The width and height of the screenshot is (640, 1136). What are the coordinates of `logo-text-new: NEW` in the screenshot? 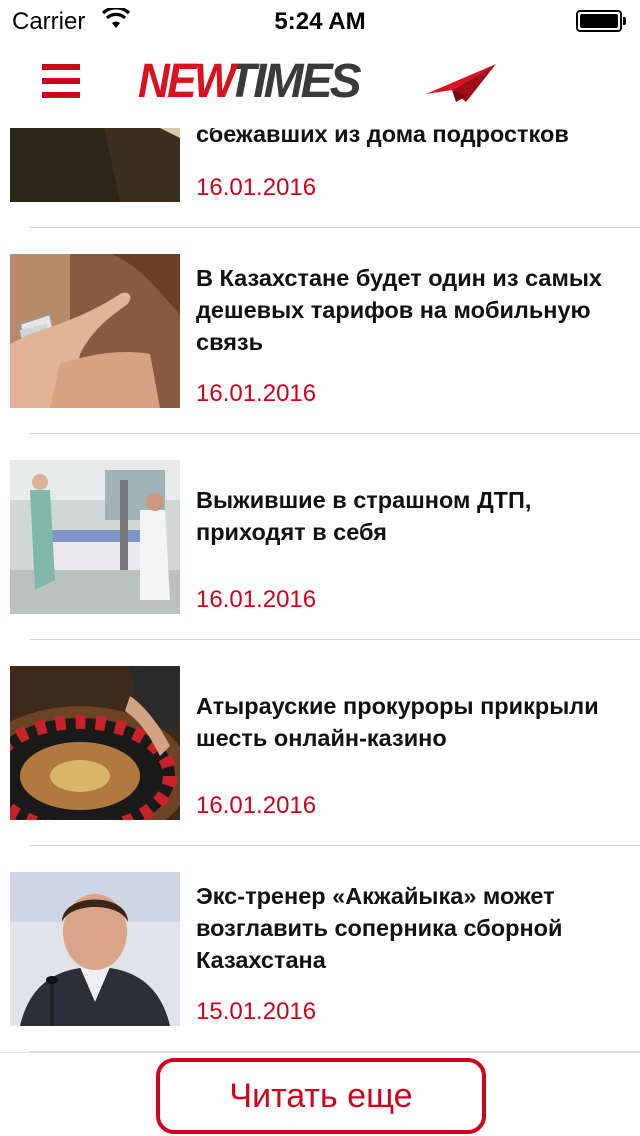 It's located at (187, 81).